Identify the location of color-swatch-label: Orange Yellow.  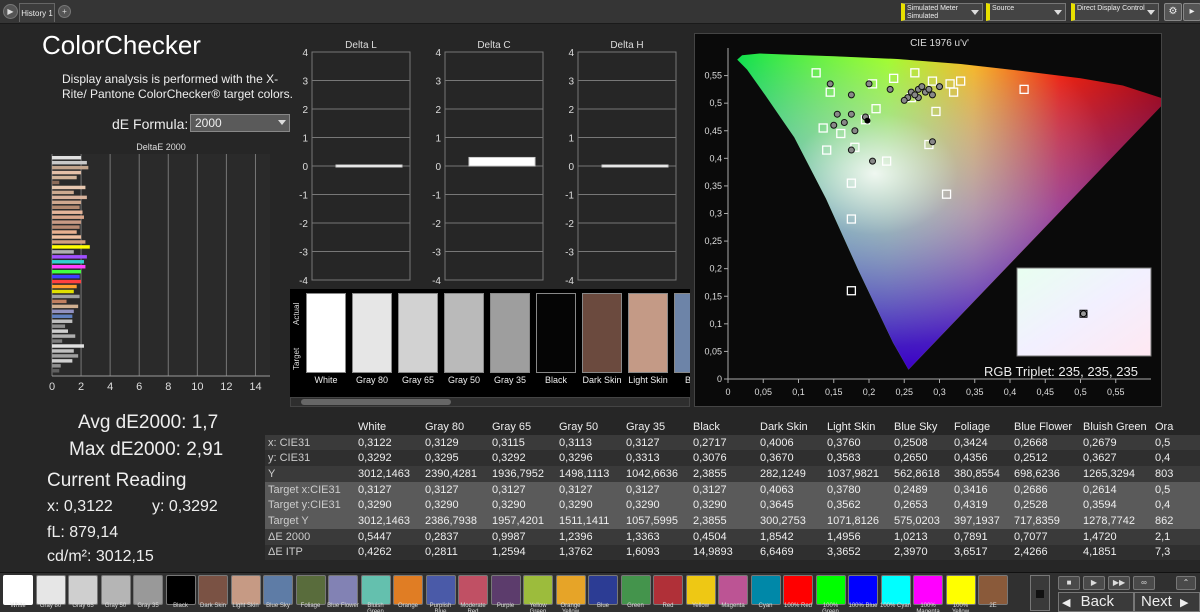
(570, 607).